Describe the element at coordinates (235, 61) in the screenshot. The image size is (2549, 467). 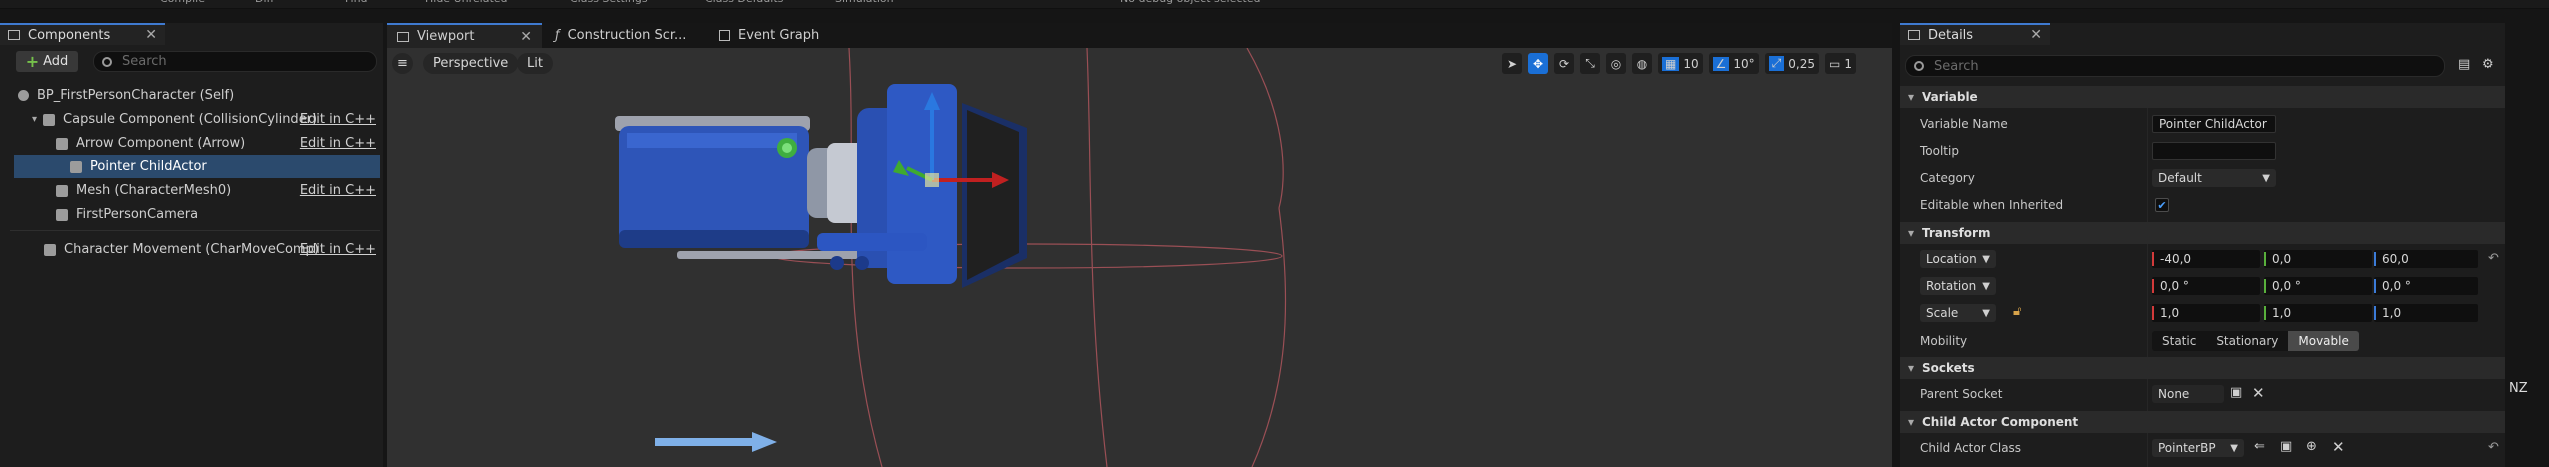
I see `components-search-input: Search` at that location.